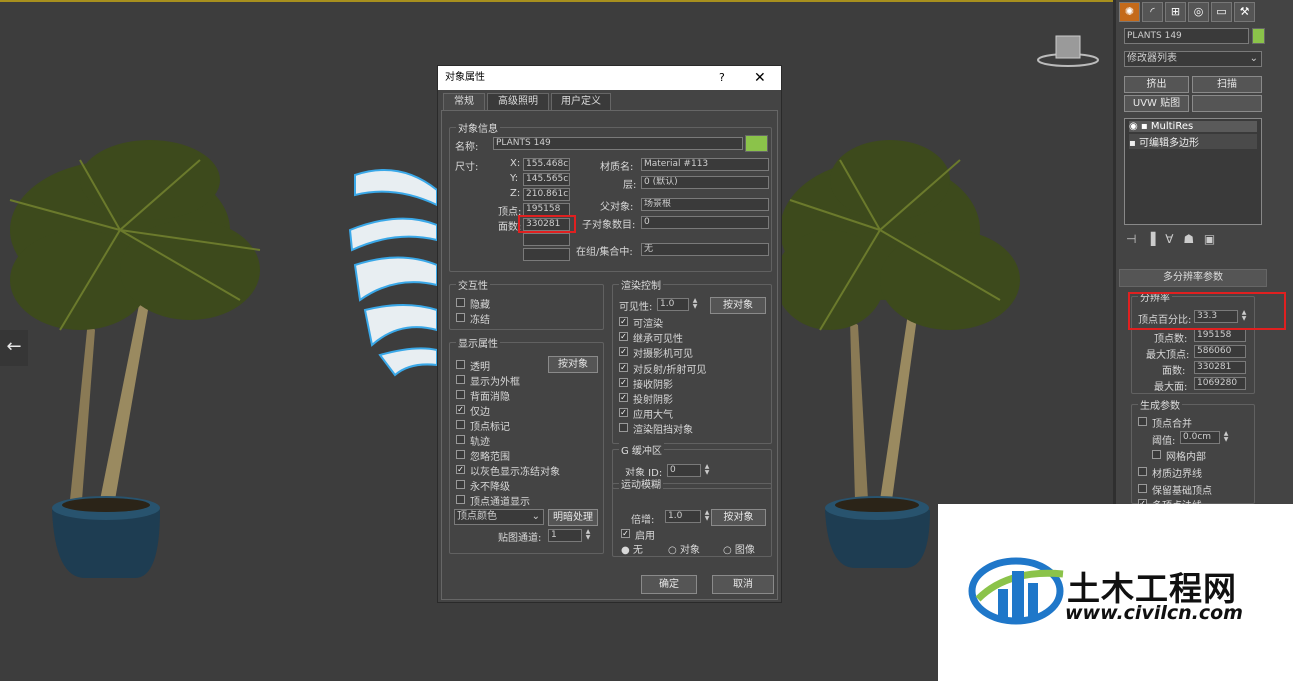  What do you see at coordinates (1198, 12) in the screenshot?
I see `motion-tab-icon: ◎` at bounding box center [1198, 12].